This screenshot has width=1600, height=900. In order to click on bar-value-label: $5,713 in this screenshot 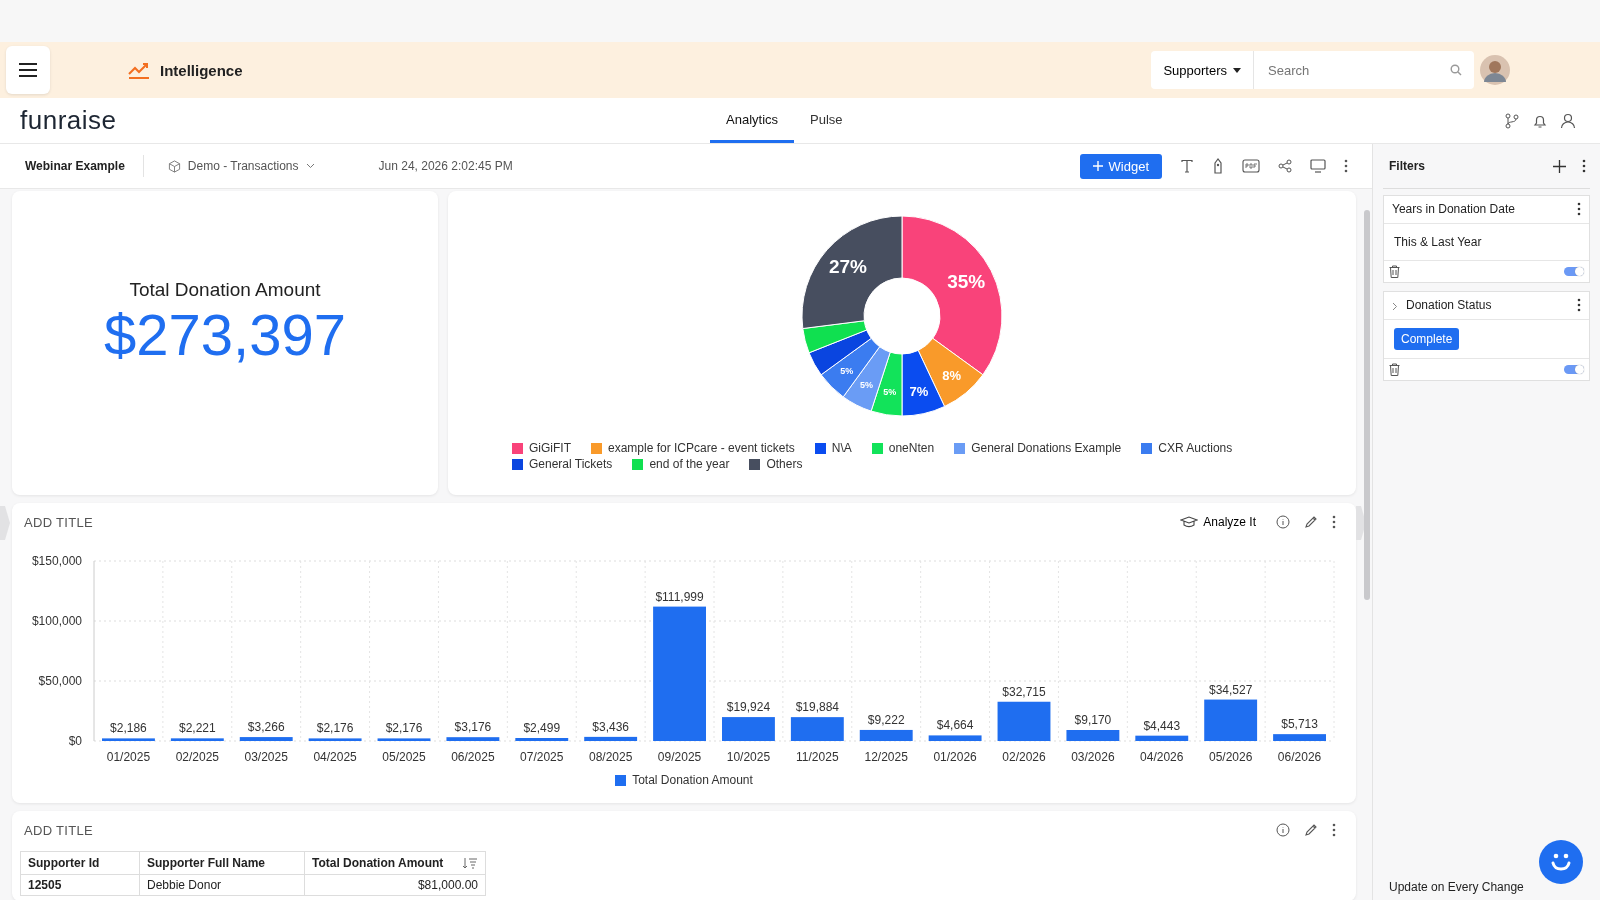, I will do `click(1299, 724)`.